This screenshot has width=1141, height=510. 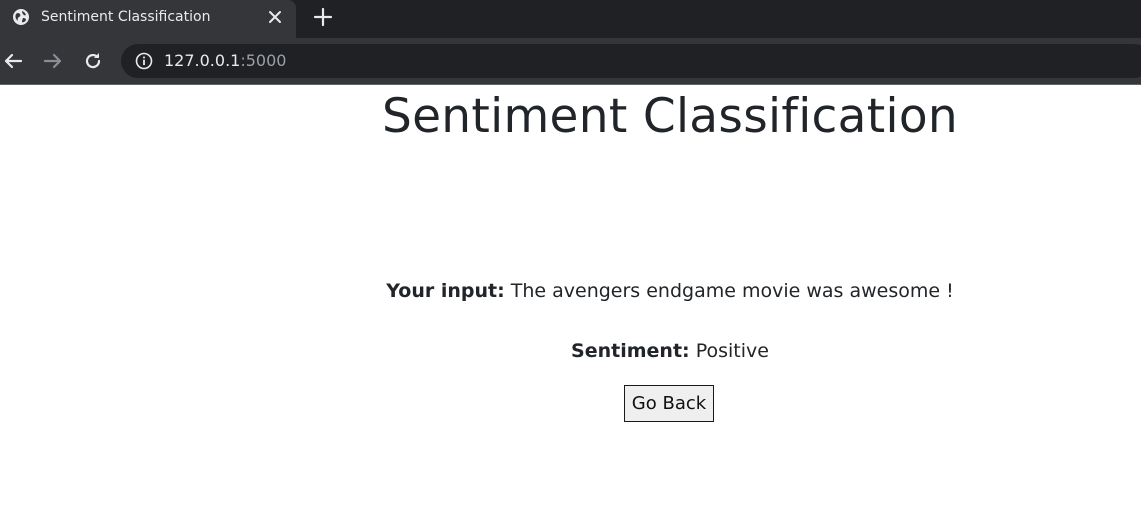 What do you see at coordinates (144, 61) in the screenshot?
I see `info-icon` at bounding box center [144, 61].